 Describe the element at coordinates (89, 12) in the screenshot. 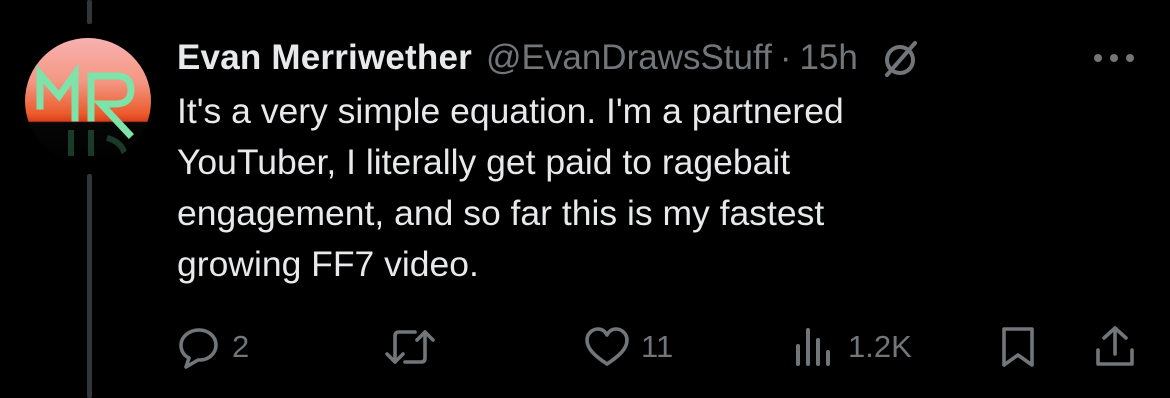

I see `thread-line-top` at that location.